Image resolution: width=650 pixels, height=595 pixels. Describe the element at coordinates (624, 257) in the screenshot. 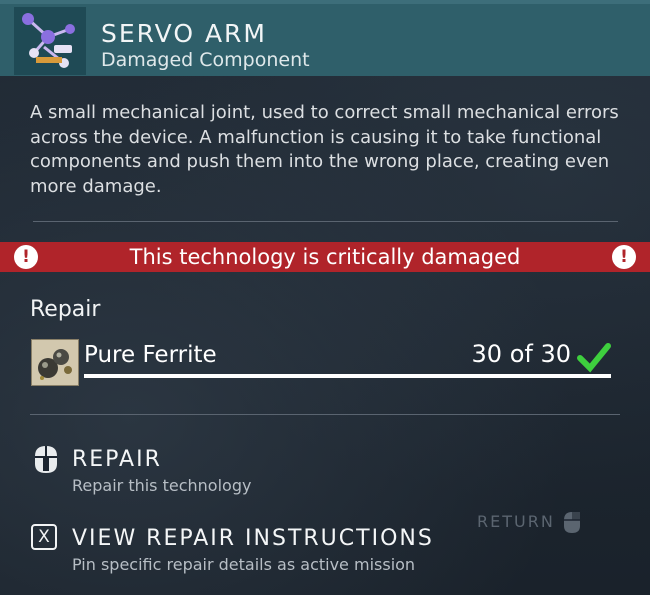

I see `exclamation-icon: !` at that location.